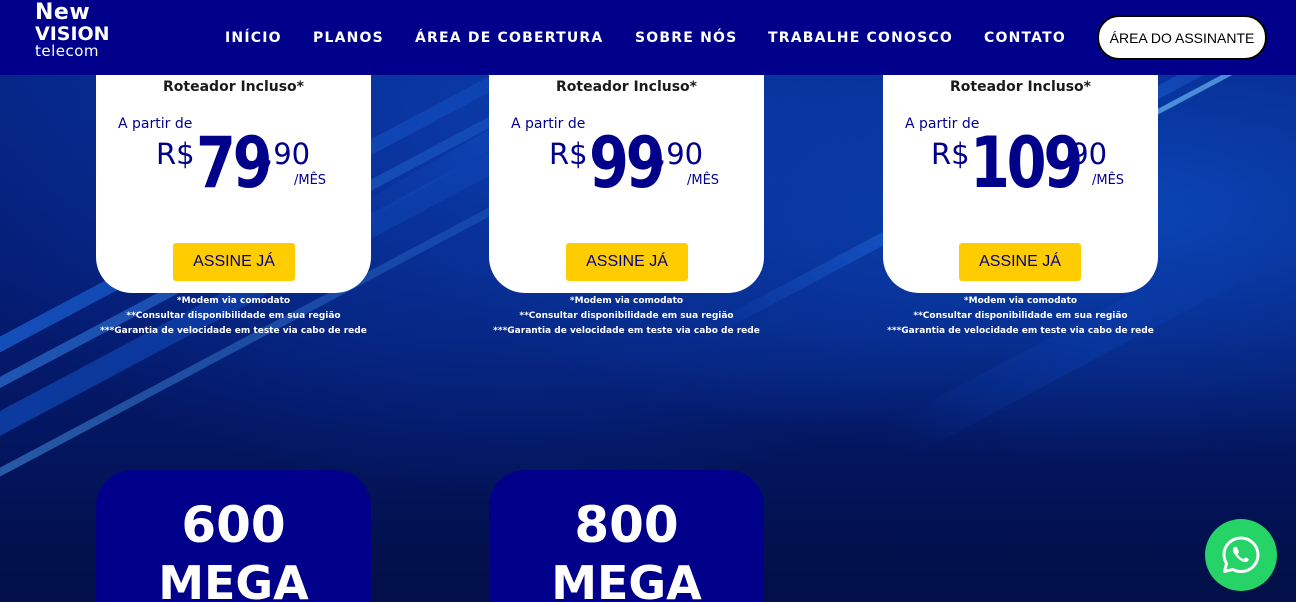 This screenshot has height=602, width=1296. What do you see at coordinates (234, 163) in the screenshot?
I see `price-integer: 79` at bounding box center [234, 163].